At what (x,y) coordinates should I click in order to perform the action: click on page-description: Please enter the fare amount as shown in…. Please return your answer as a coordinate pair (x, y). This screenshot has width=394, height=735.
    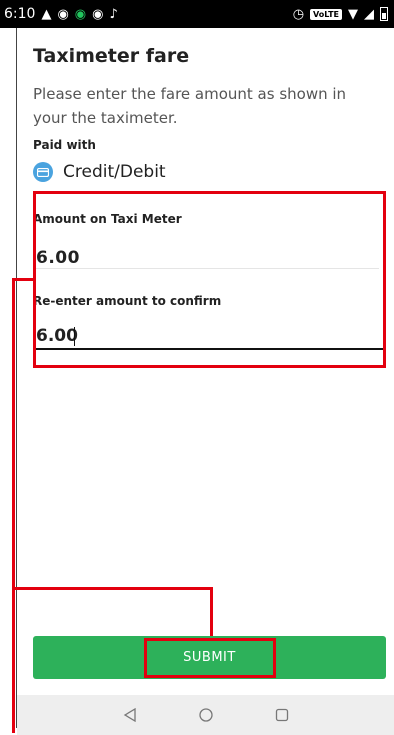
    Looking at the image, I should click on (190, 106).